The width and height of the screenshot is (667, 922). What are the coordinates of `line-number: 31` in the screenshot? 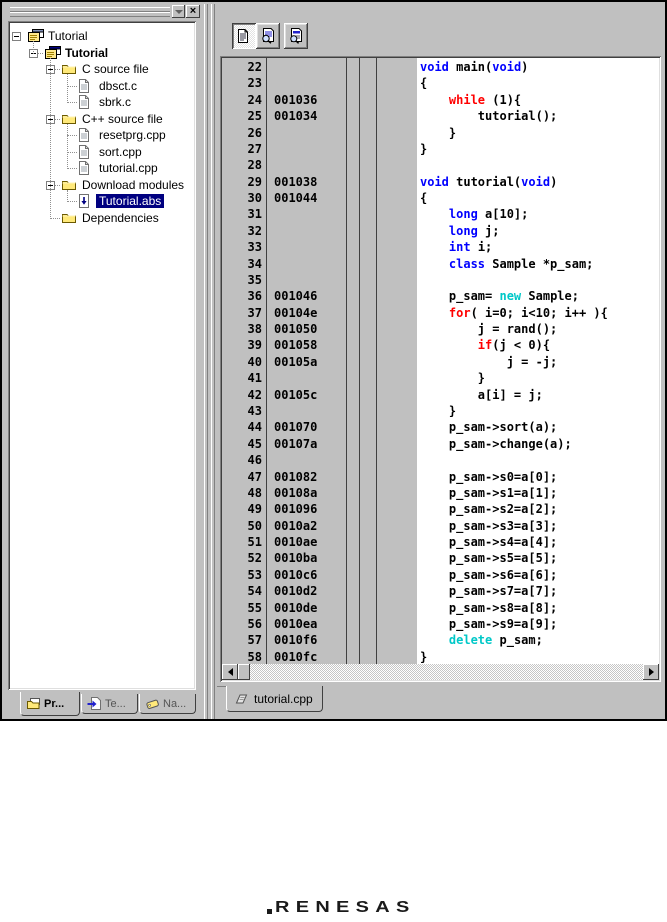 It's located at (254, 214).